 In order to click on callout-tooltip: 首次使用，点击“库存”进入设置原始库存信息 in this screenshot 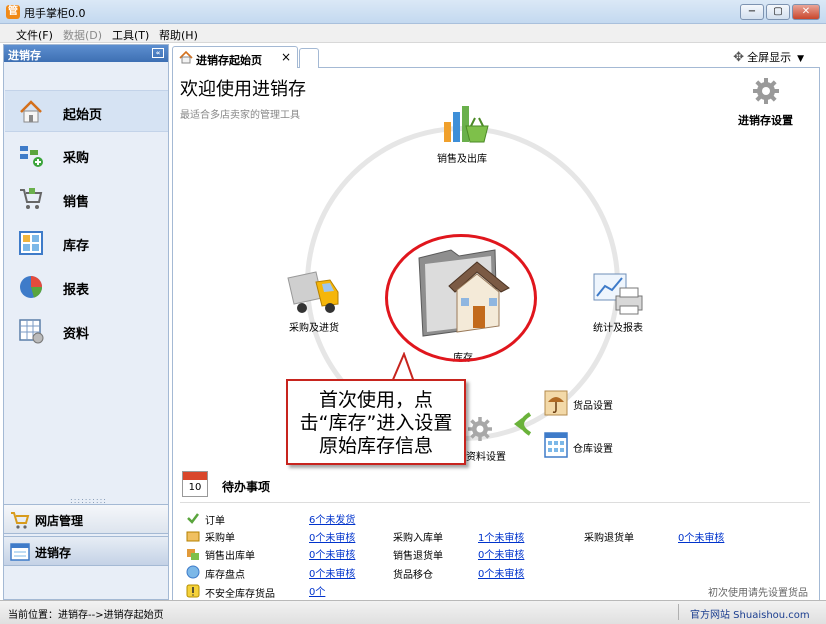, I will do `click(376, 422)`.